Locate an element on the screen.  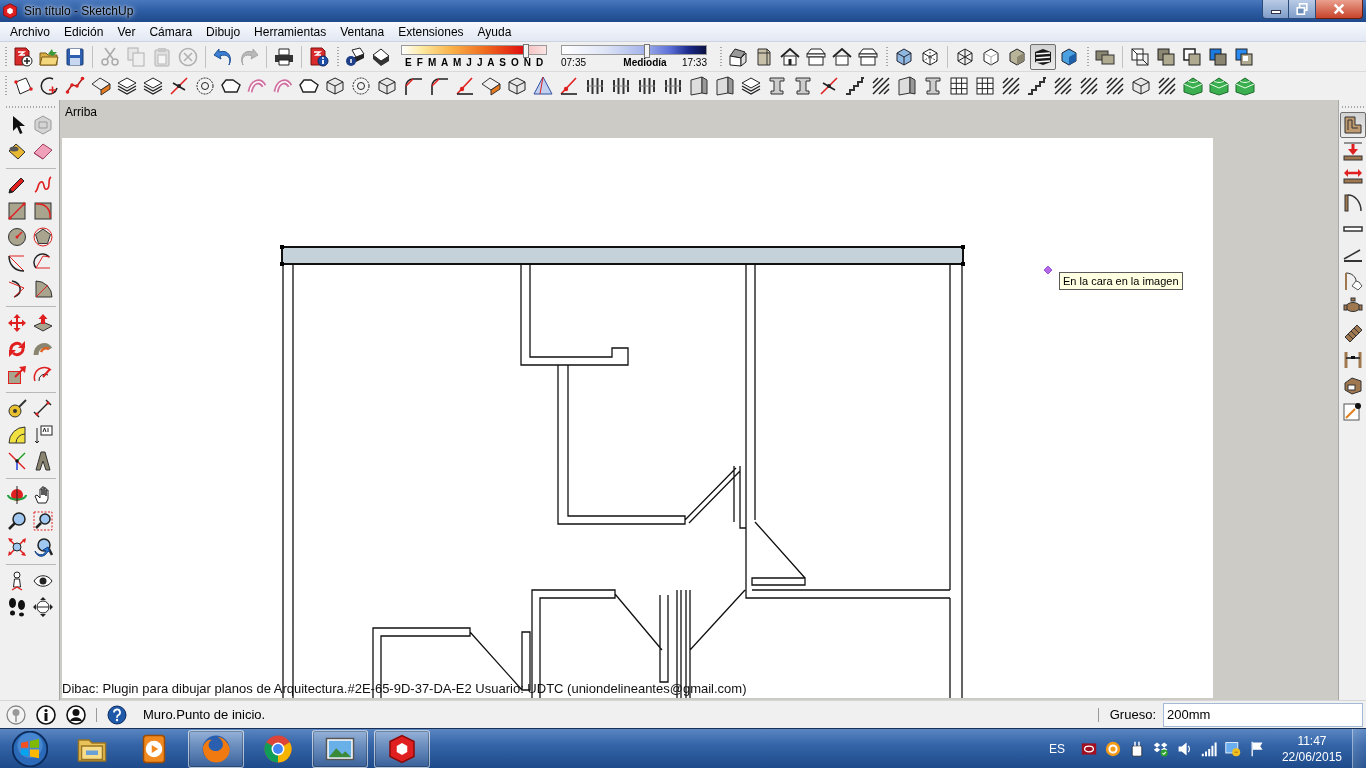
inference-point-icon is located at coordinates (1048, 270).